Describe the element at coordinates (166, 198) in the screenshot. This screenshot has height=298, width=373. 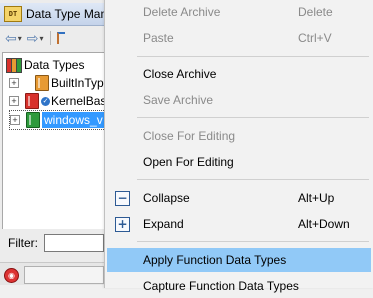
I see `menu-item-label: Collapse` at that location.